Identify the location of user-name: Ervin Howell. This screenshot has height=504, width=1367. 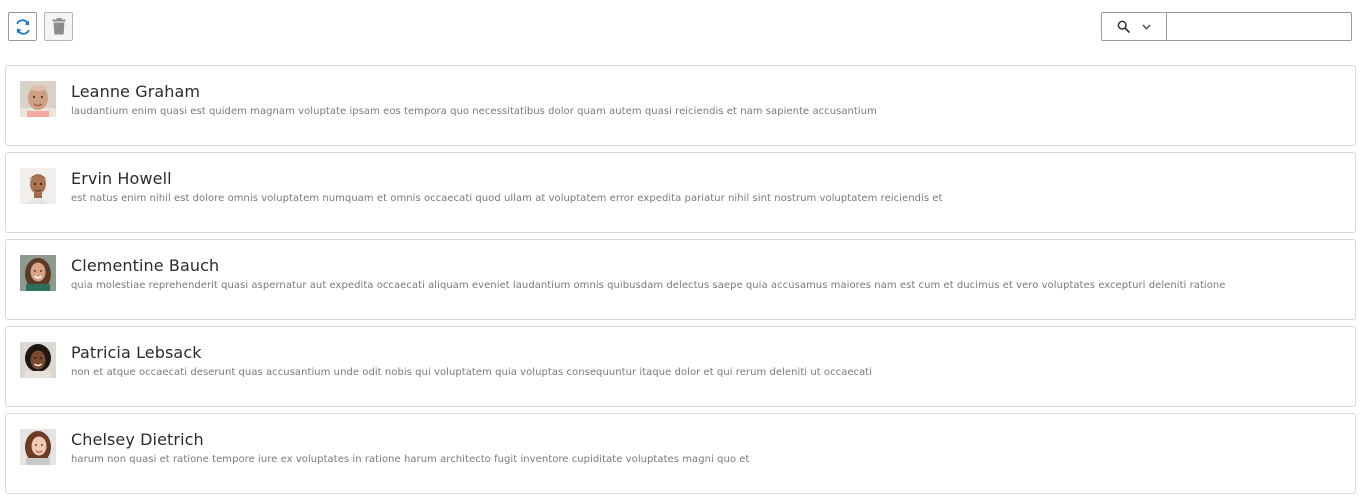
(121, 178).